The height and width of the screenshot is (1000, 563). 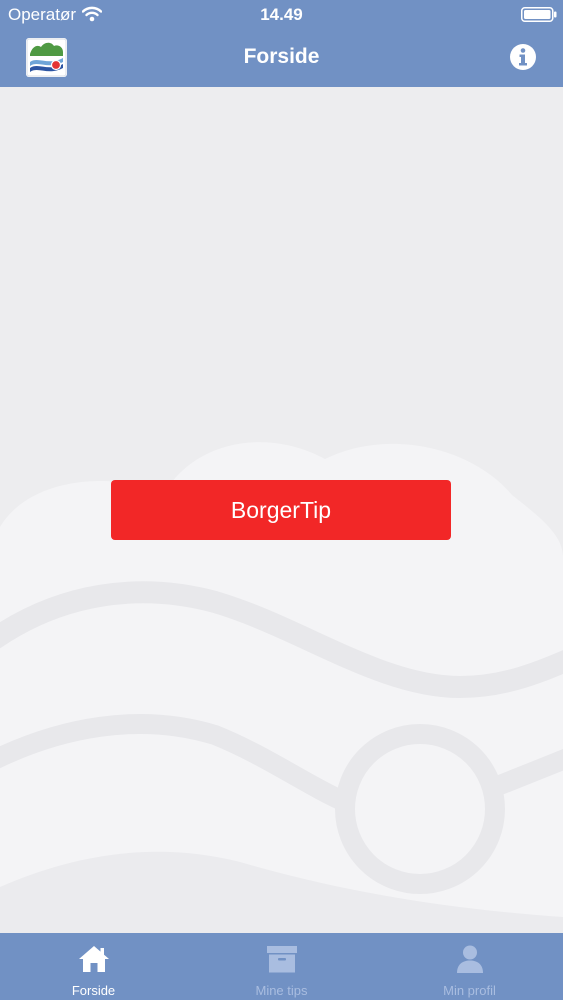 I want to click on tab-forside: Forside, so click(x=93, y=966).